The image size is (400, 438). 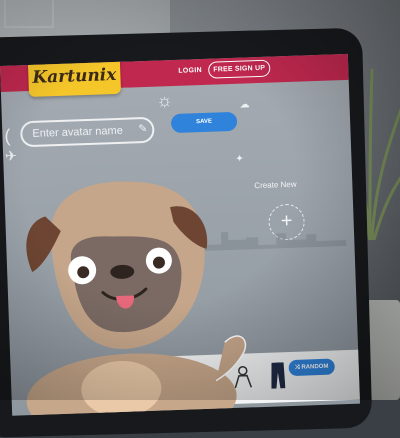 I want to click on logo-text: Kartunix, so click(x=74, y=76).